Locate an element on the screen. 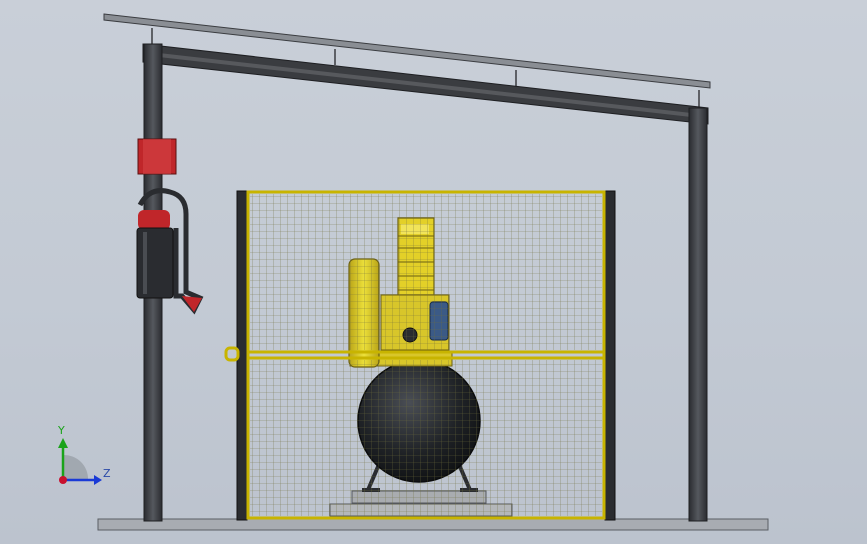 This screenshot has width=867, height=544. fire-extinguisher-sign is located at coordinates (157, 156).